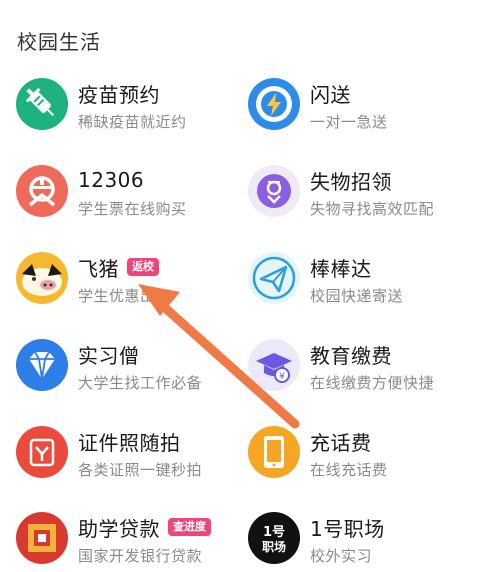 The height and width of the screenshot is (572, 486). Describe the element at coordinates (42, 104) in the screenshot. I see `vaccine-icon` at that location.